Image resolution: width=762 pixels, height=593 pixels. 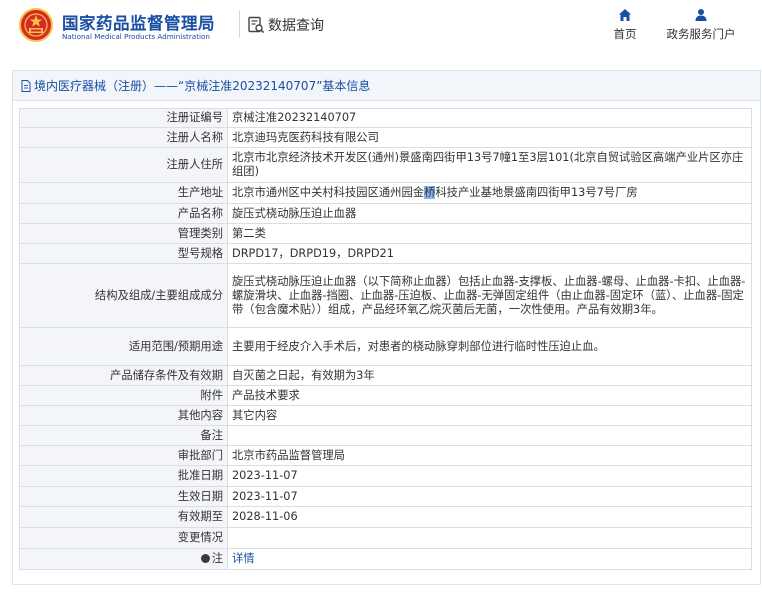 What do you see at coordinates (489, 346) in the screenshot?
I see `field-value: 主要用于经皮介入手术后，对患者的桡动脉穿刺部位进行临时性压迫止血。` at bounding box center [489, 346].